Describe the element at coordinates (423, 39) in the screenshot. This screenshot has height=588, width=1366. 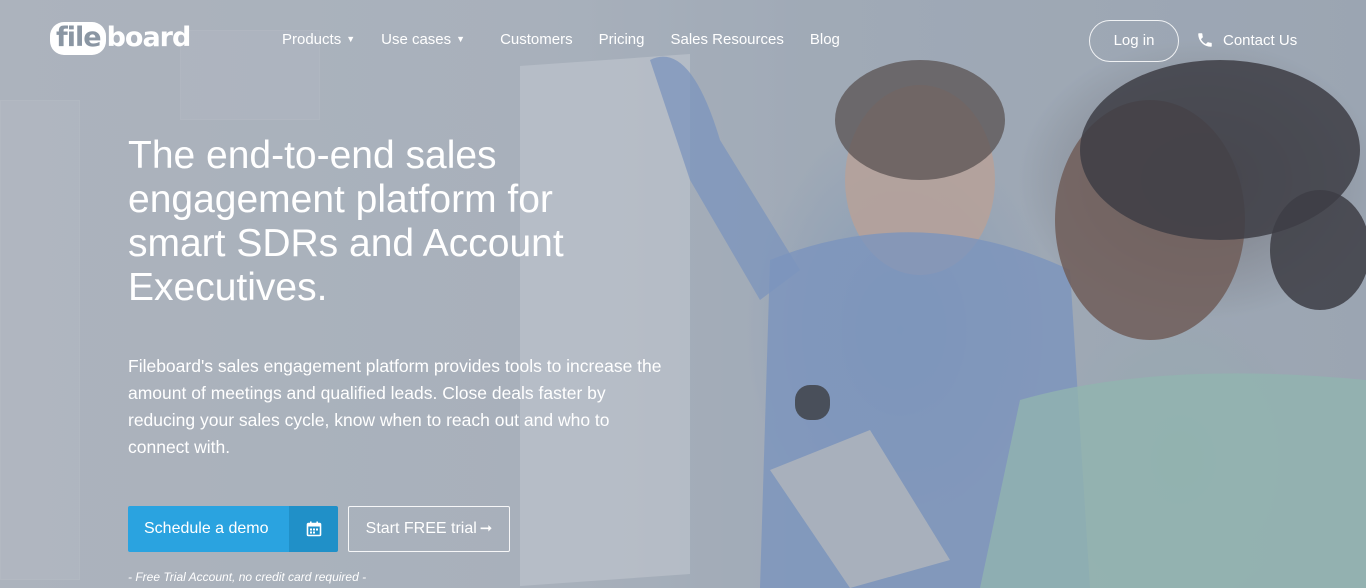
I see `nav-item-use-cases: Use cases ▼` at that location.